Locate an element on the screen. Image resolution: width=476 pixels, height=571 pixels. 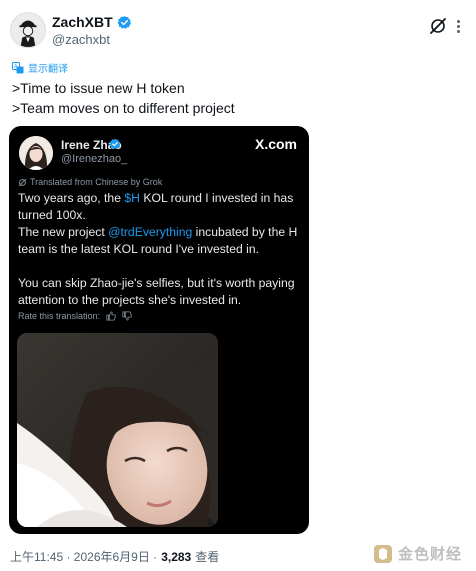
rate-translation-label: Rate this translation: is located at coordinates (59, 316).